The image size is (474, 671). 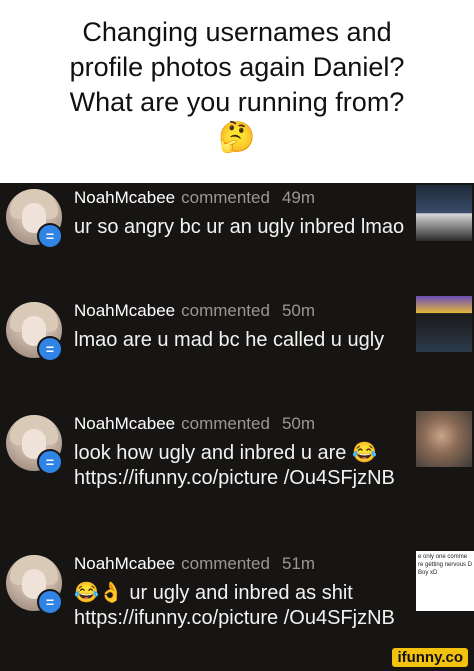 What do you see at coordinates (239, 227) in the screenshot?
I see `comment-text: ur so angry bc ur an ugly inbred lmao` at bounding box center [239, 227].